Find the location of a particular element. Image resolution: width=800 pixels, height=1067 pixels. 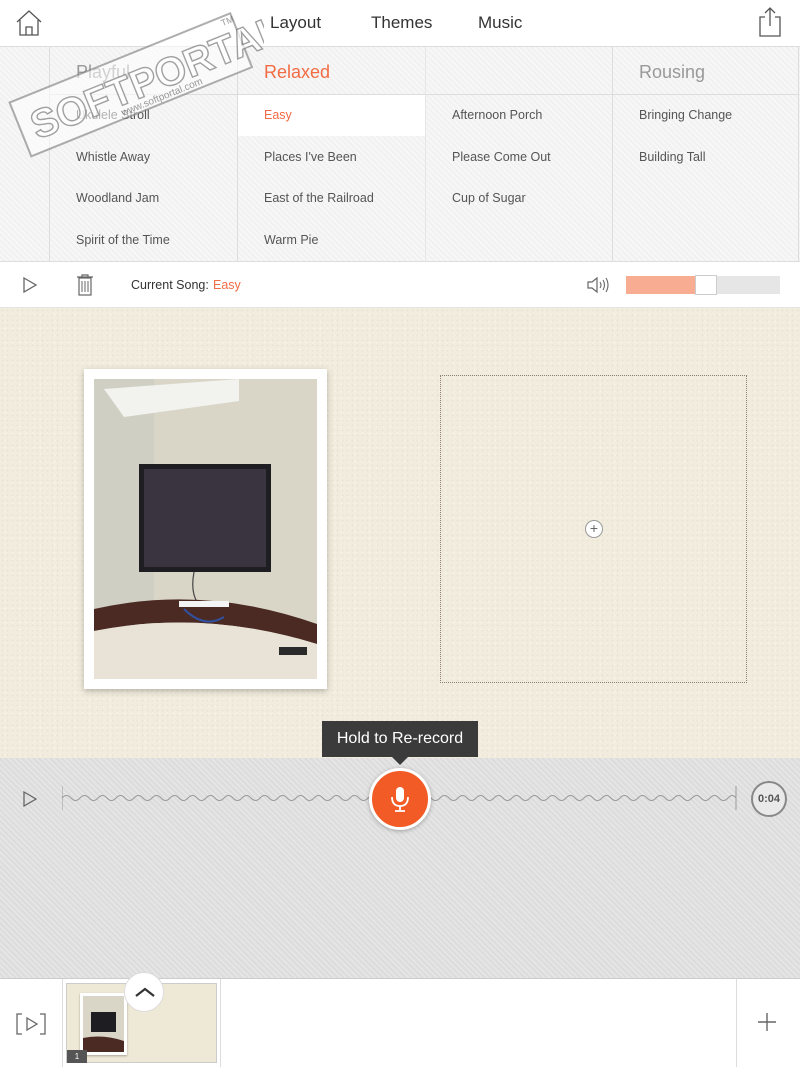

volume-slider is located at coordinates (703, 285).